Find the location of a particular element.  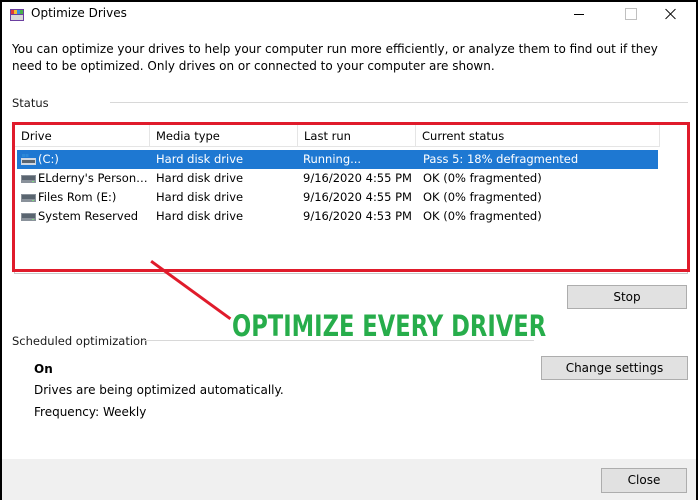

scheduled-section-label: Scheduled optimization is located at coordinates (80, 341).